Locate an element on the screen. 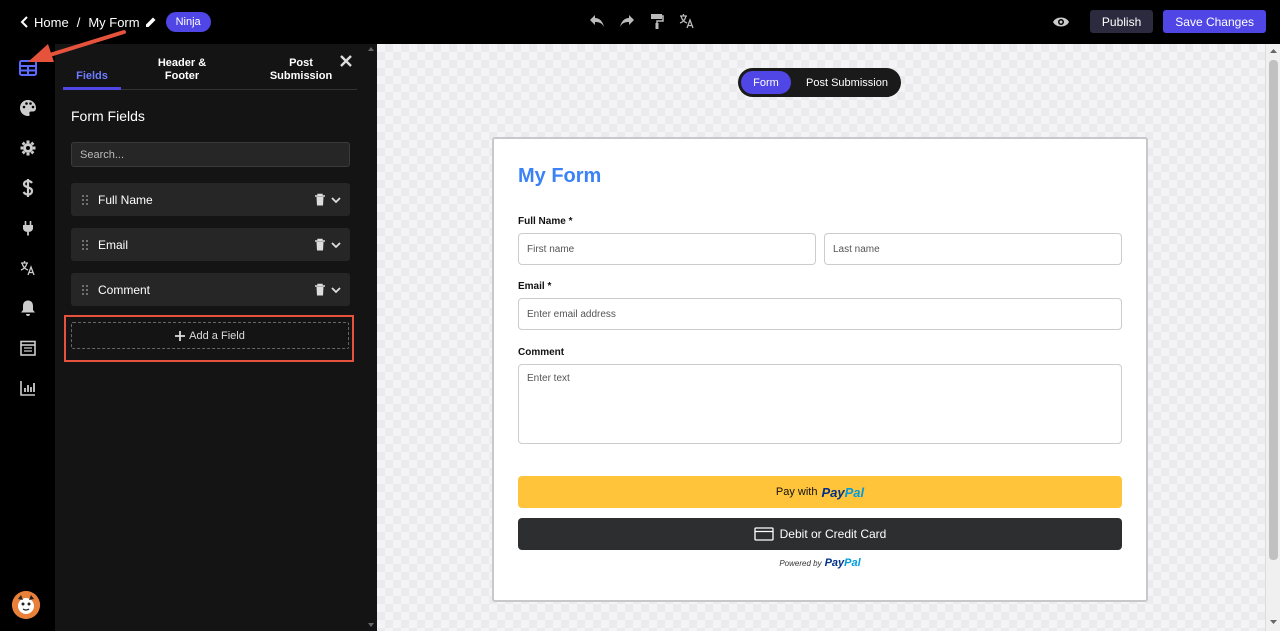  scrollbar-thumb is located at coordinates (1273, 310).